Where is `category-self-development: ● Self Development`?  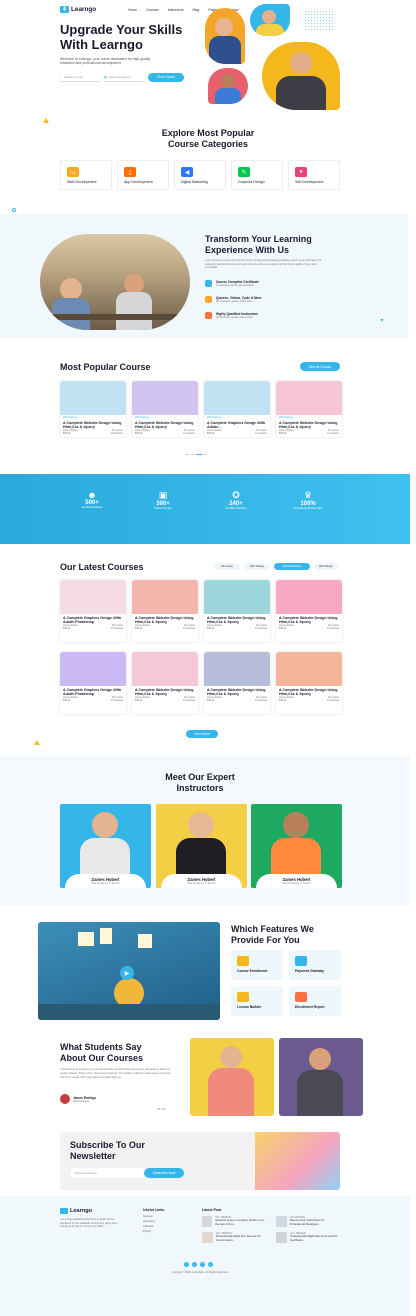 category-self-development: ● Self Development is located at coordinates (314, 175).